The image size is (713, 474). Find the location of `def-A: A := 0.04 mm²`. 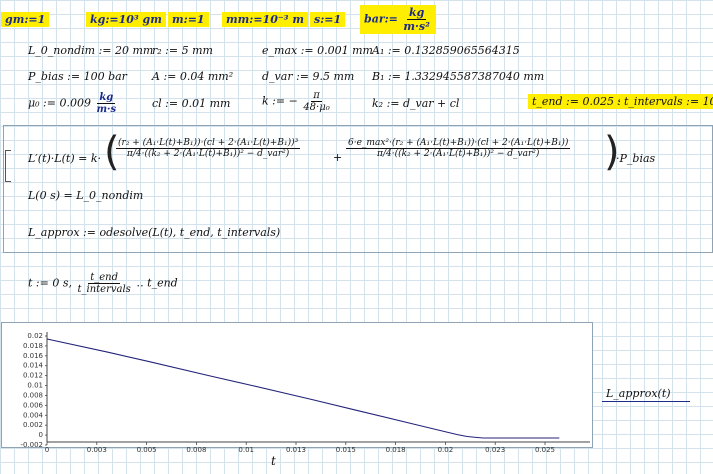

def-A: A := 0.04 mm² is located at coordinates (192, 76).